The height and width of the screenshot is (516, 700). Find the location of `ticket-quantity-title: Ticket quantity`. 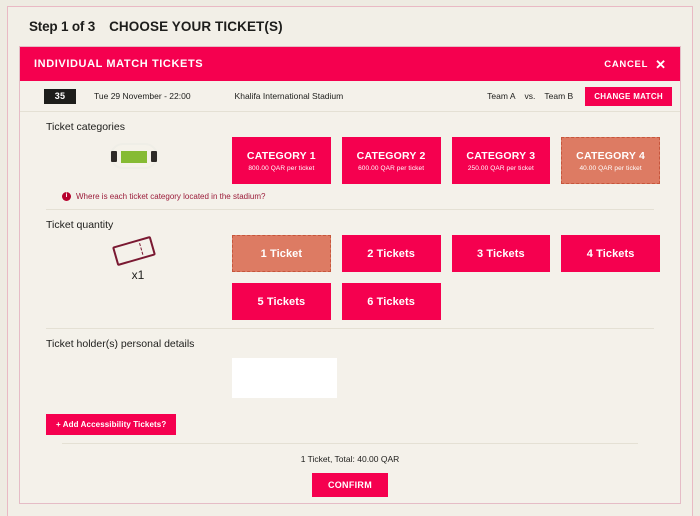

ticket-quantity-title: Ticket quantity is located at coordinates (80, 225).